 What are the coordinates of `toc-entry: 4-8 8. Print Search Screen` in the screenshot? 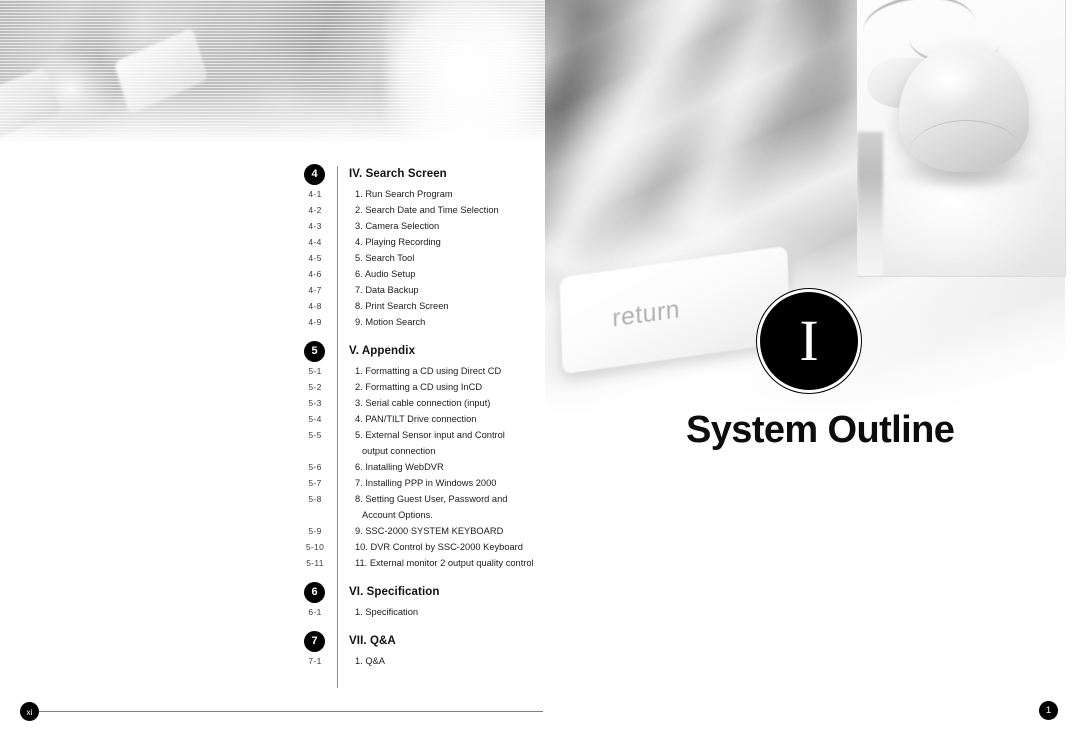 It's located at (426, 306).